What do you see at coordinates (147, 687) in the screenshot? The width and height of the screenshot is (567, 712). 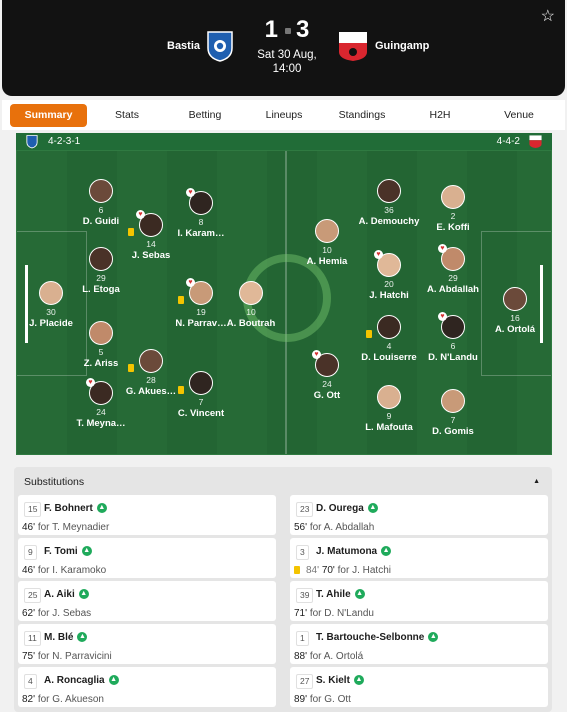 I see `substitution-item: 4 A. Roncaglia ▲ 82' for G. Akueson` at bounding box center [147, 687].